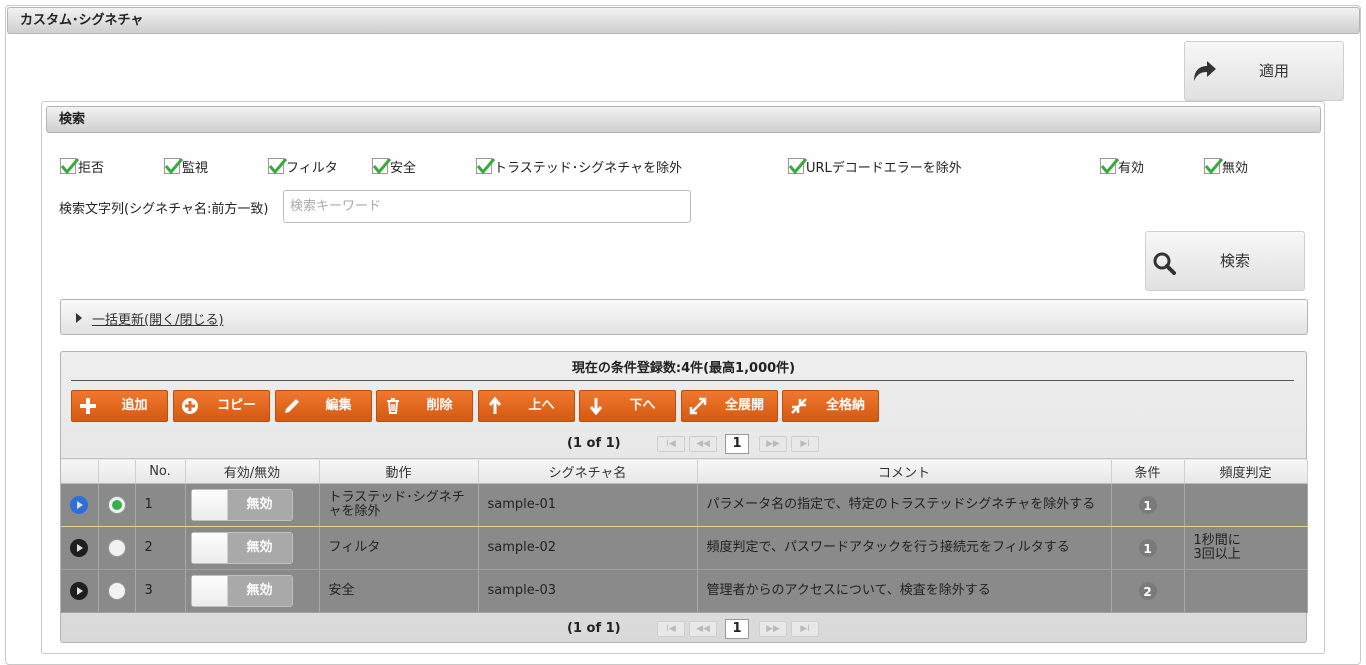  I want to click on search-header: 検索, so click(683, 119).